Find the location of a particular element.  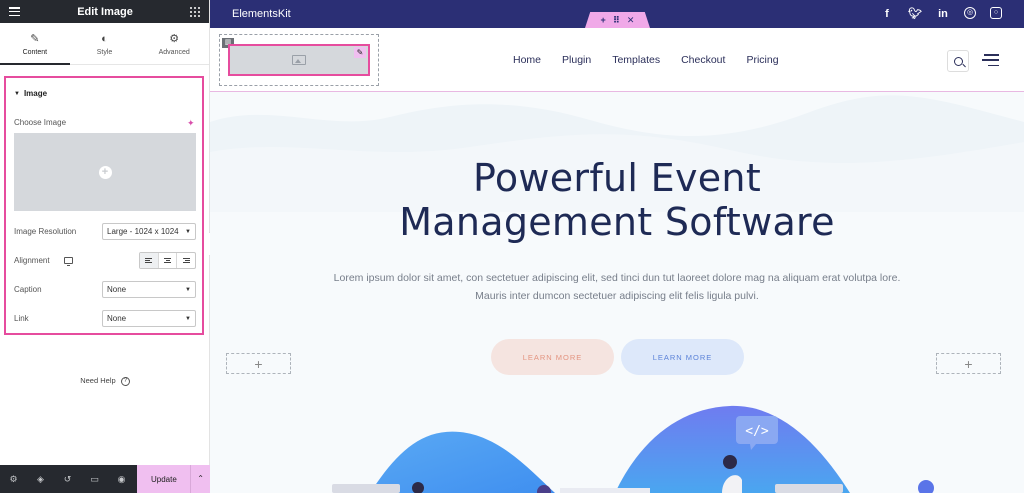

image-picker: + is located at coordinates (105, 172).